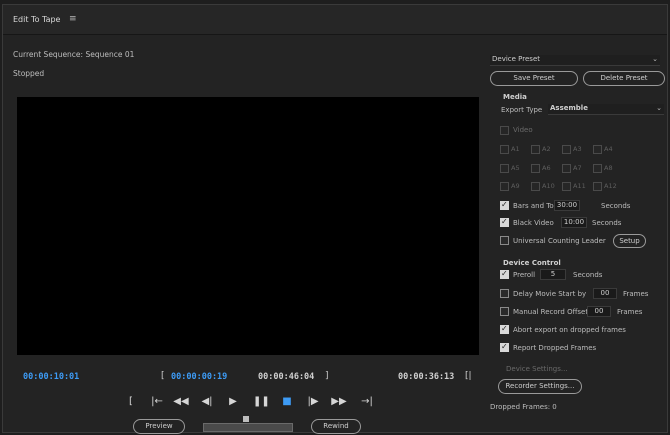 This screenshot has width=670, height=435. I want to click on track-label: A11, so click(579, 186).